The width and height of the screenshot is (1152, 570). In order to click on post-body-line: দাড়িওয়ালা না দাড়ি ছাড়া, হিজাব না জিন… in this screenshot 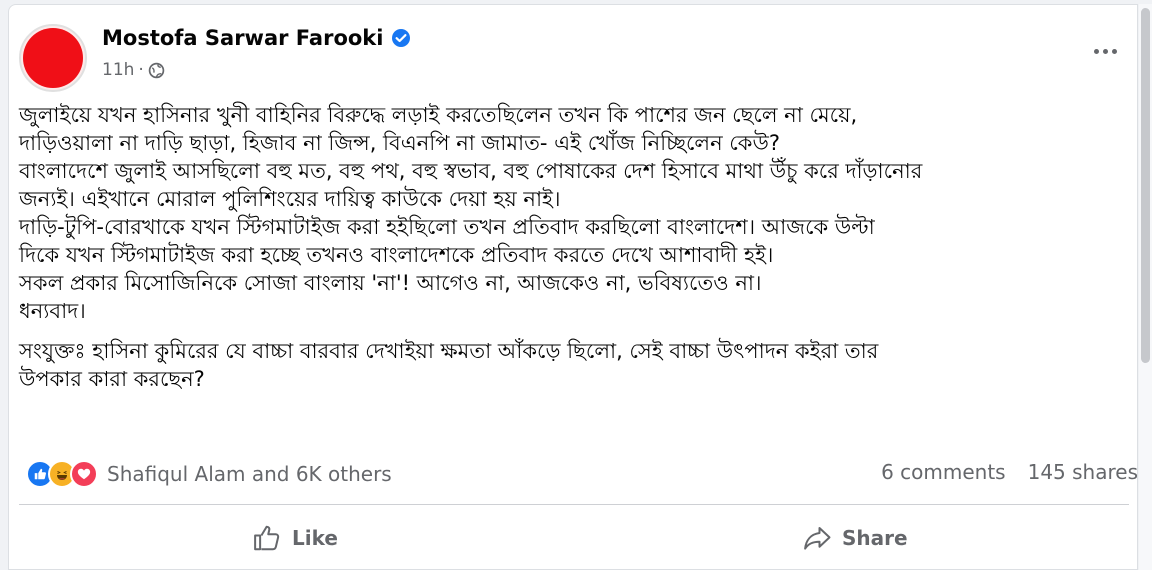, I will do `click(400, 143)`.